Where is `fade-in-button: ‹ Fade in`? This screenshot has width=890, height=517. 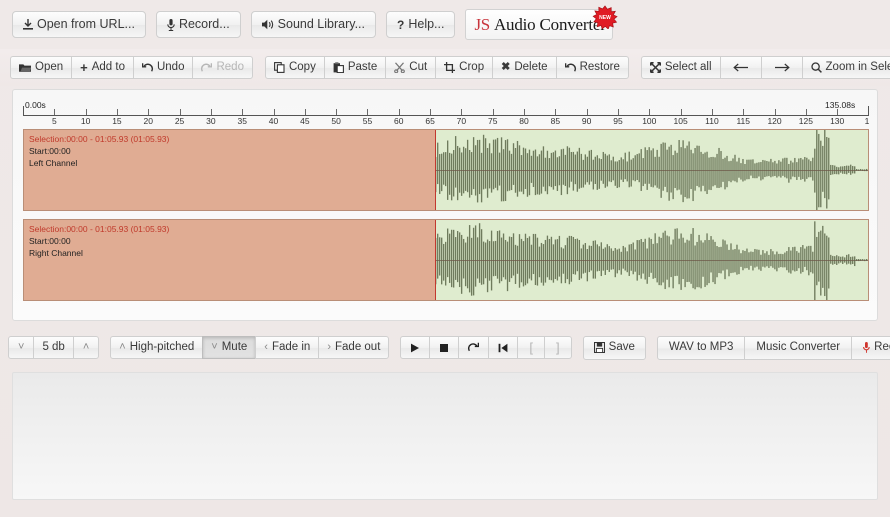
fade-in-button: ‹ Fade in is located at coordinates (287, 347).